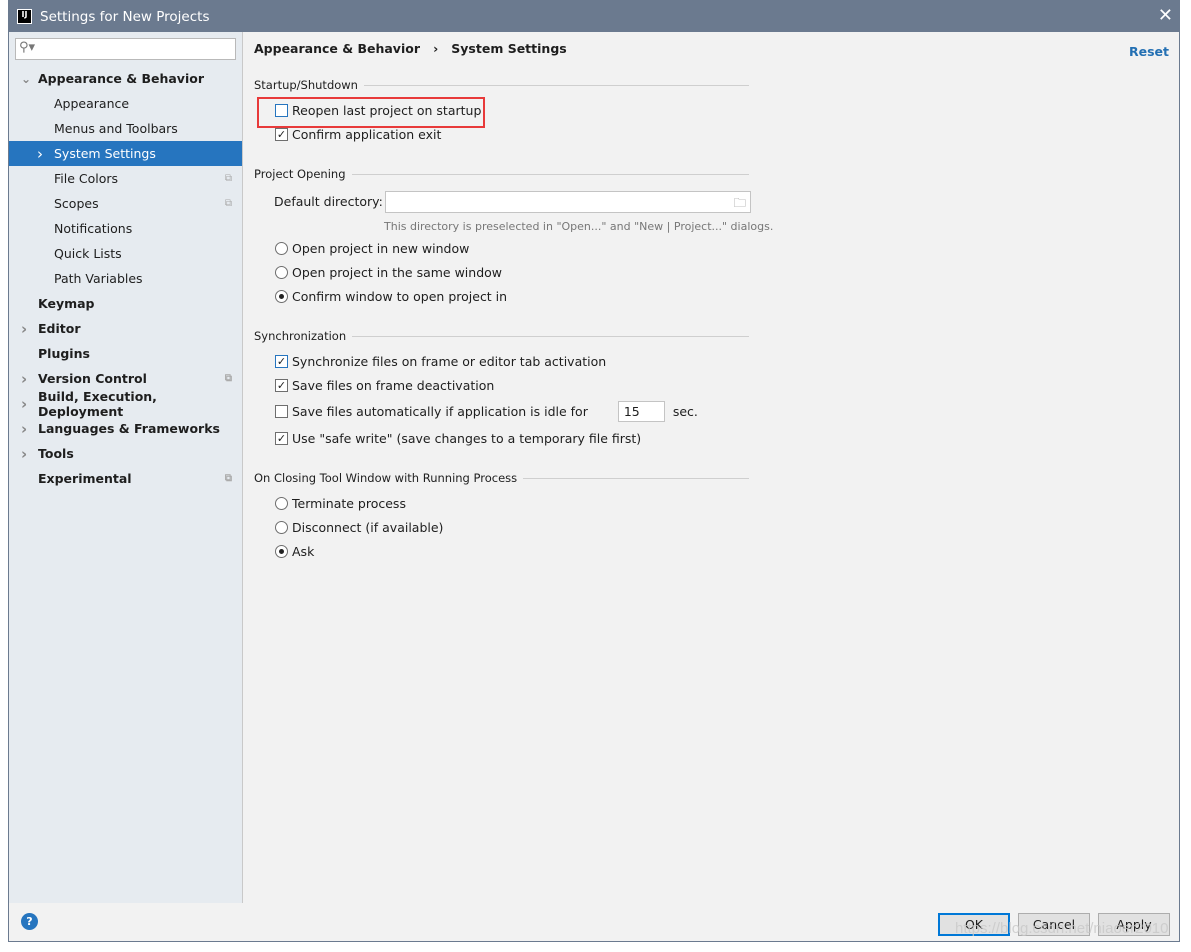 The image size is (1191, 952). I want to click on label: Open project in the same window, so click(397, 272).